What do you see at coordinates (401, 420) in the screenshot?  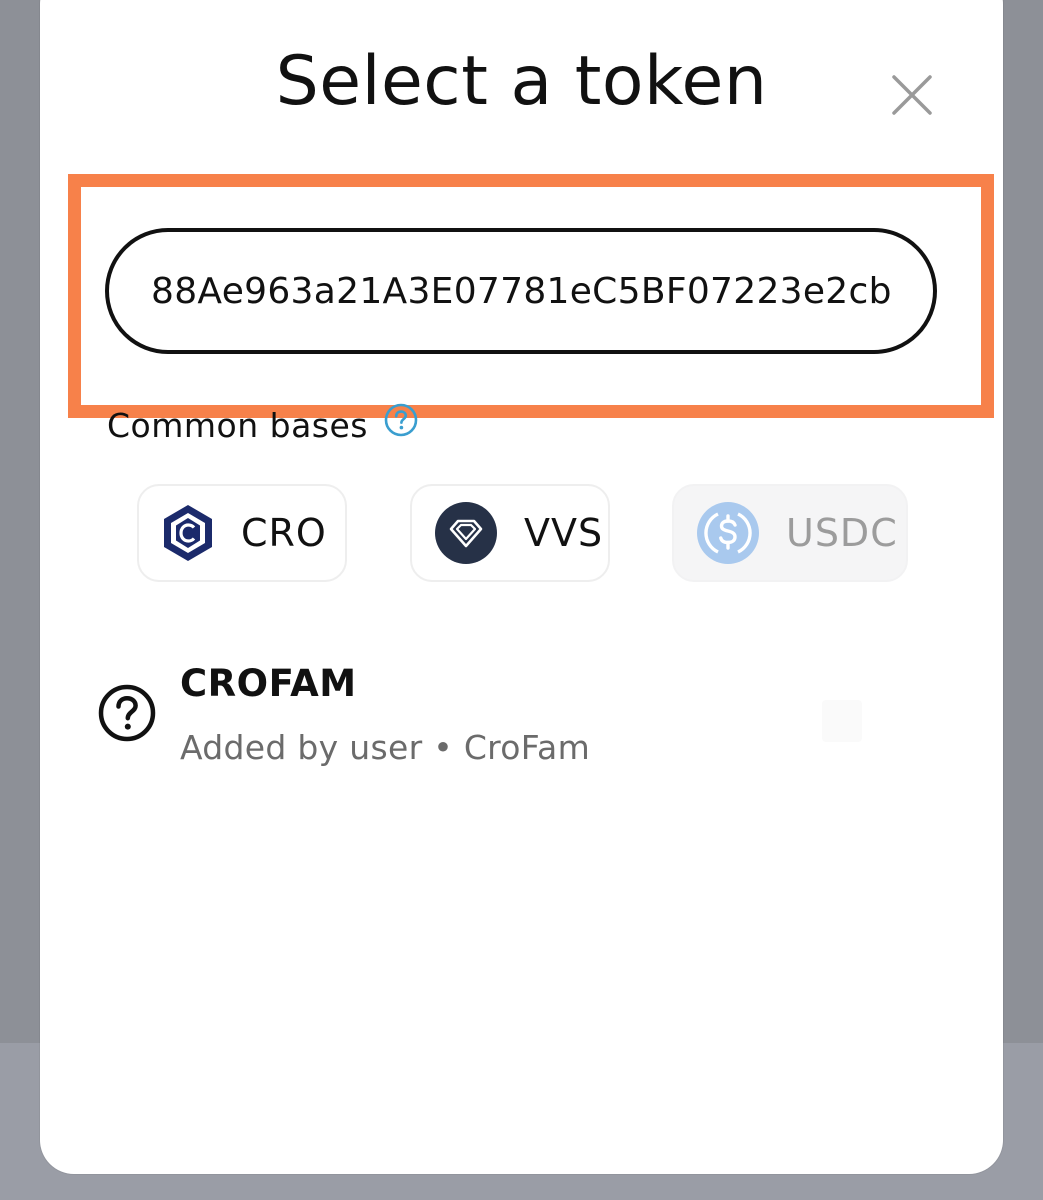 I see `question-circle-icon` at bounding box center [401, 420].